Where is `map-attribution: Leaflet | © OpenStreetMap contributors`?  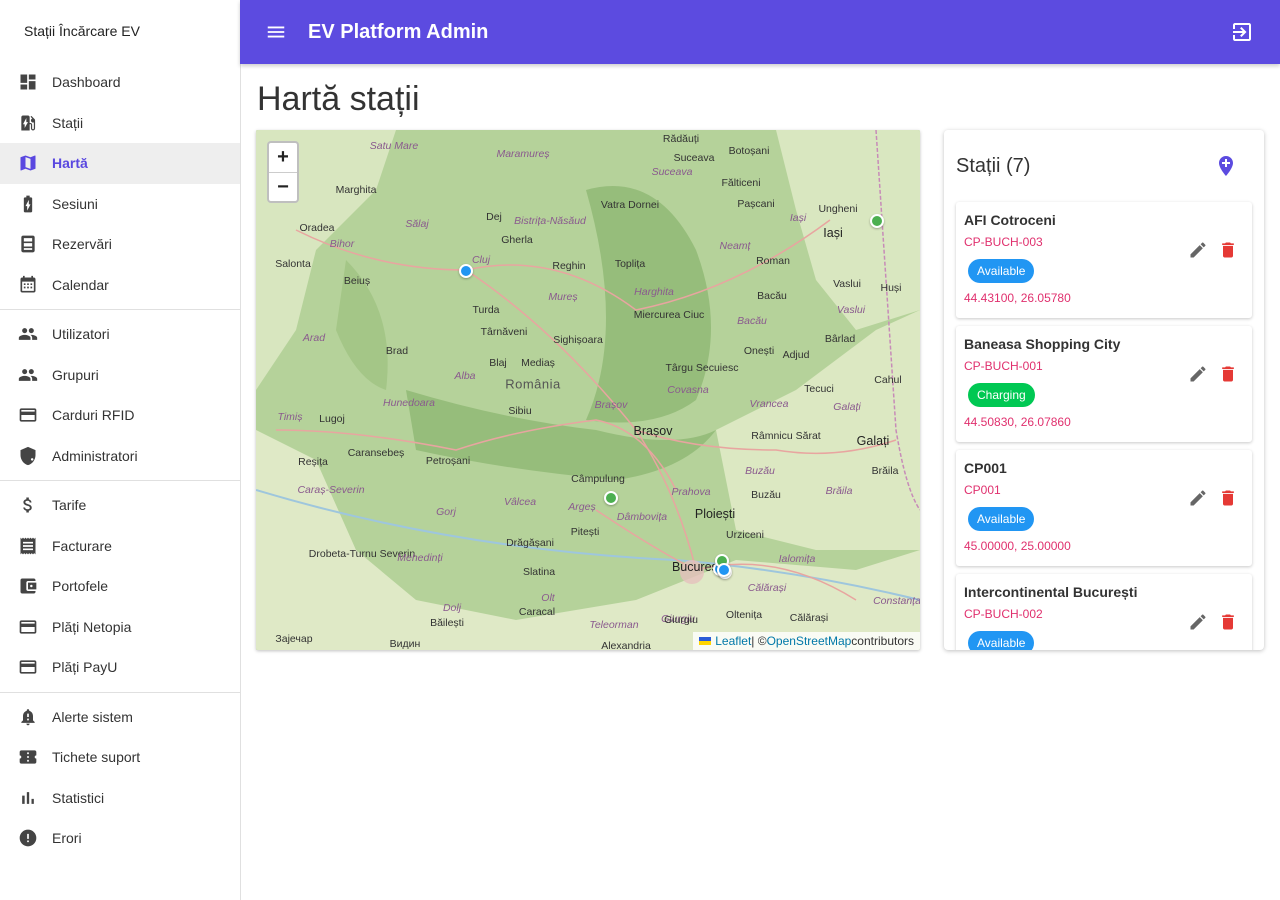
map-attribution: Leaflet | © OpenStreetMap contributors is located at coordinates (806, 641).